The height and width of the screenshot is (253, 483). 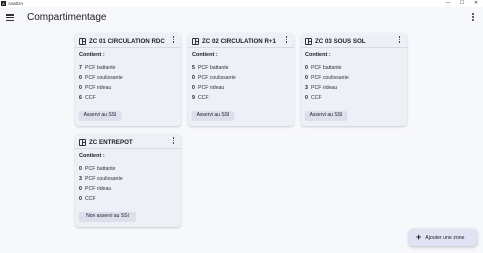 I want to click on add-zone-label: Ajouter une zone, so click(x=445, y=237).